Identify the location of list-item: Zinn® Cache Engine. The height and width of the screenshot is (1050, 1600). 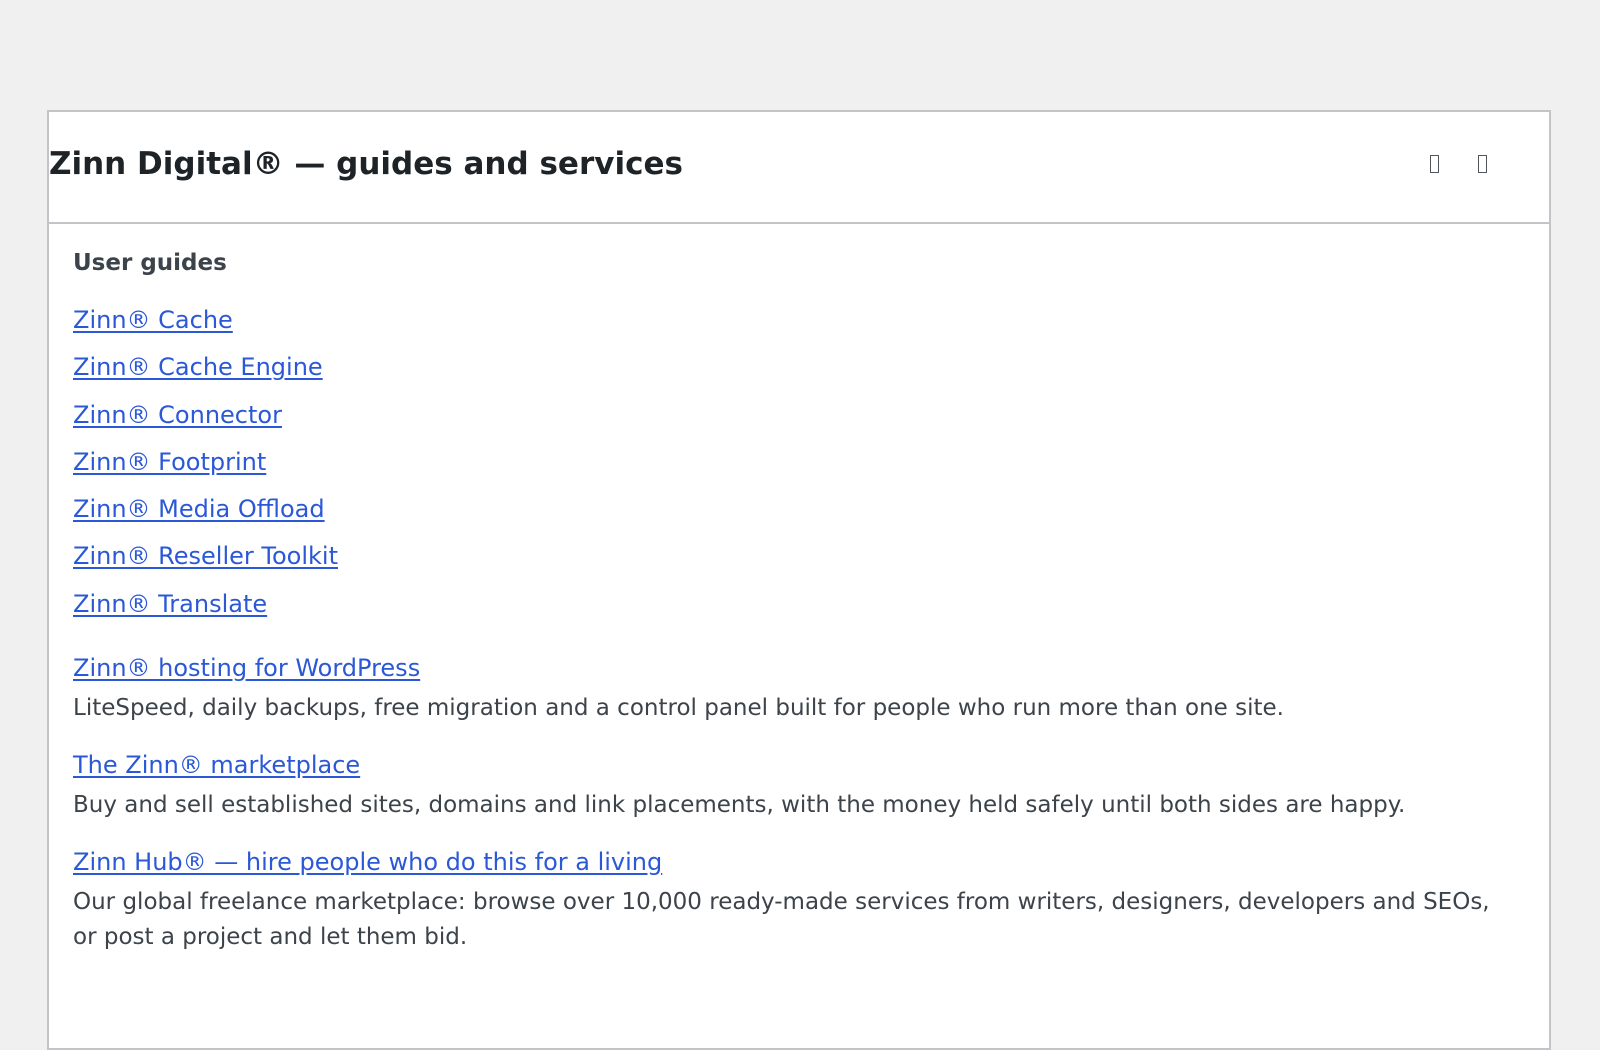
(799, 376).